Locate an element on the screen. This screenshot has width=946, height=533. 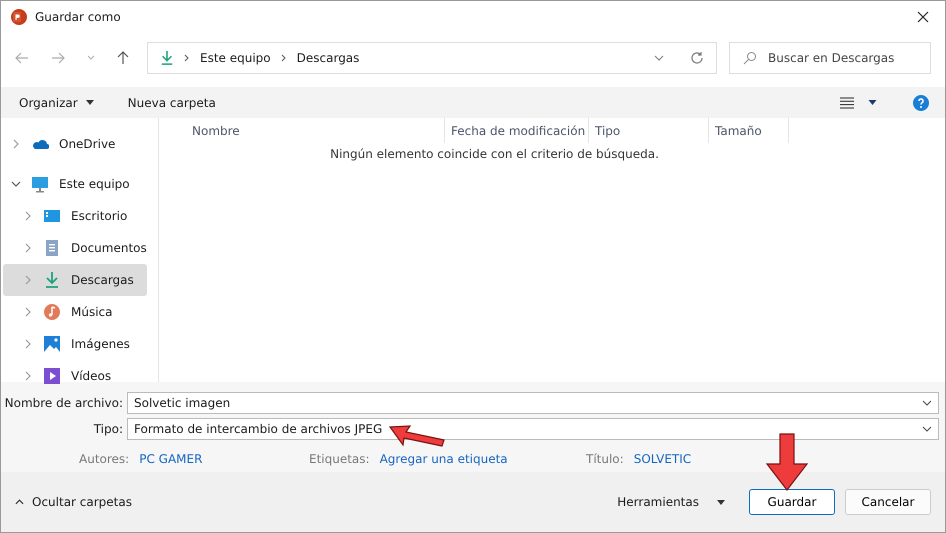
empty-message: Ningún elemento coincide con el criterio de búsqueda. is located at coordinates (494, 154).